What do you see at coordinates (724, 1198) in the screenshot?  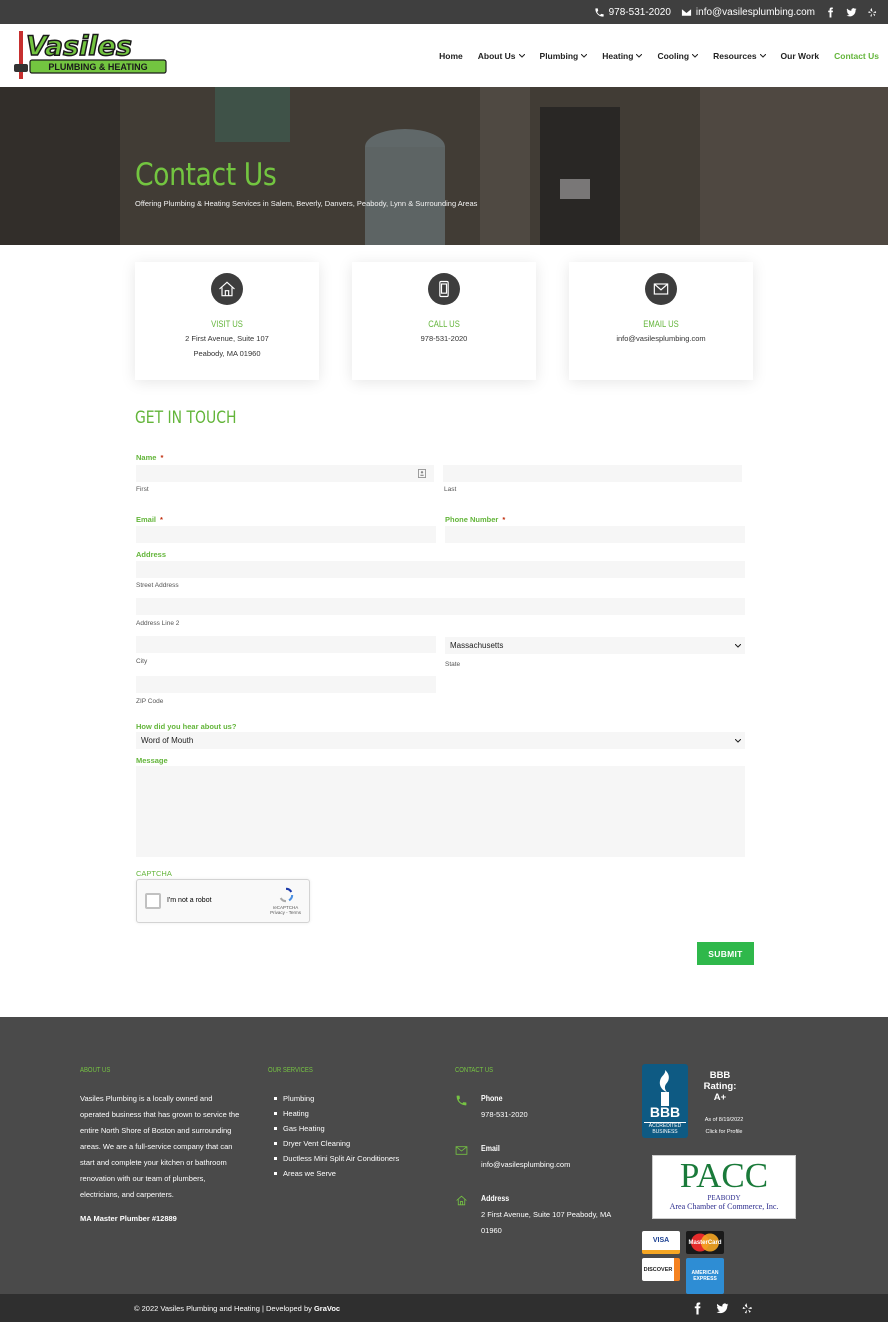 I see `pacc-peabody: PEABODY` at bounding box center [724, 1198].